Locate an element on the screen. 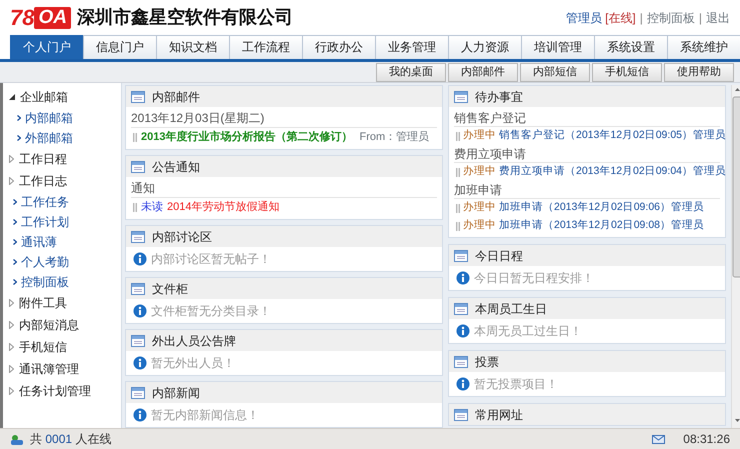 The image size is (740, 449). toolbar-button: 手机短信 is located at coordinates (627, 72).